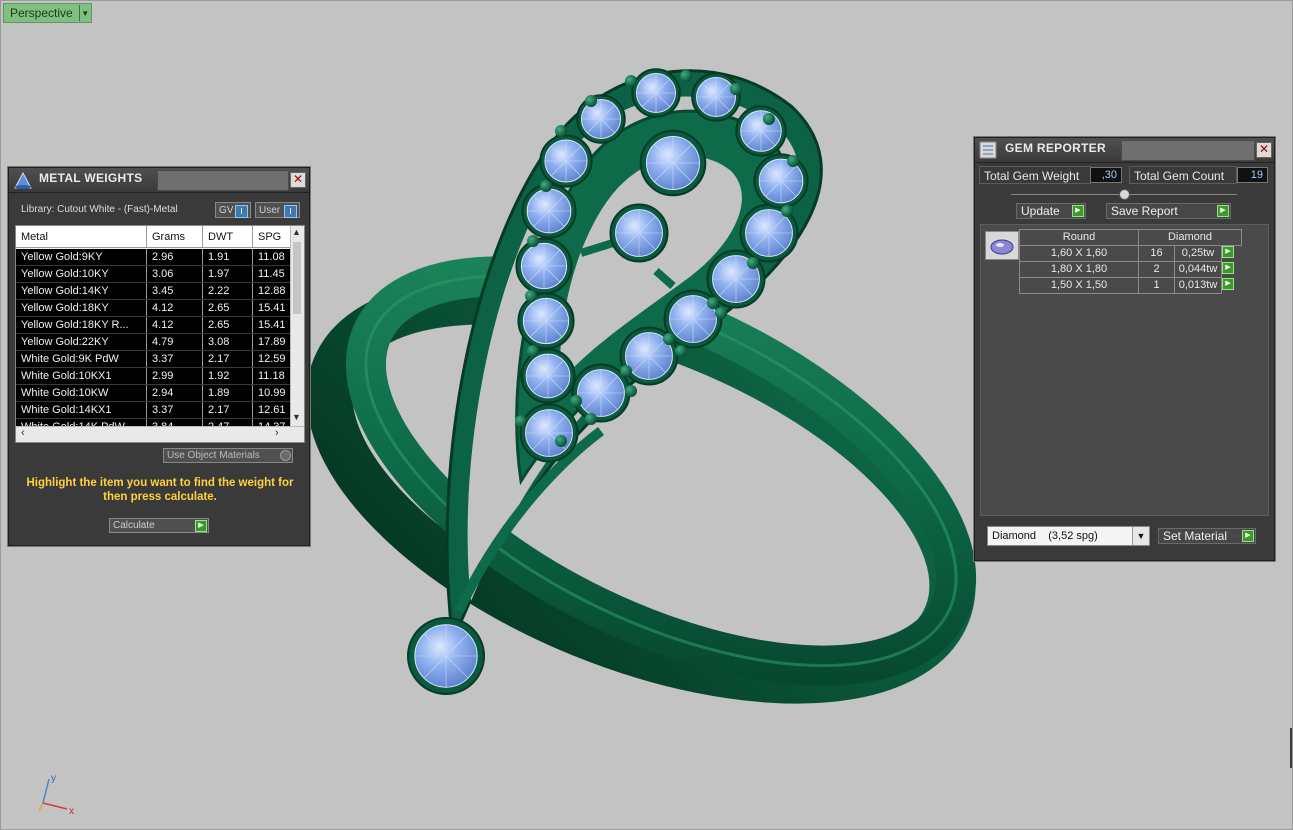 Image resolution: width=1293 pixels, height=830 pixels. Describe the element at coordinates (1156, 253) in the screenshot. I see `gem-cell-count: 16` at that location.